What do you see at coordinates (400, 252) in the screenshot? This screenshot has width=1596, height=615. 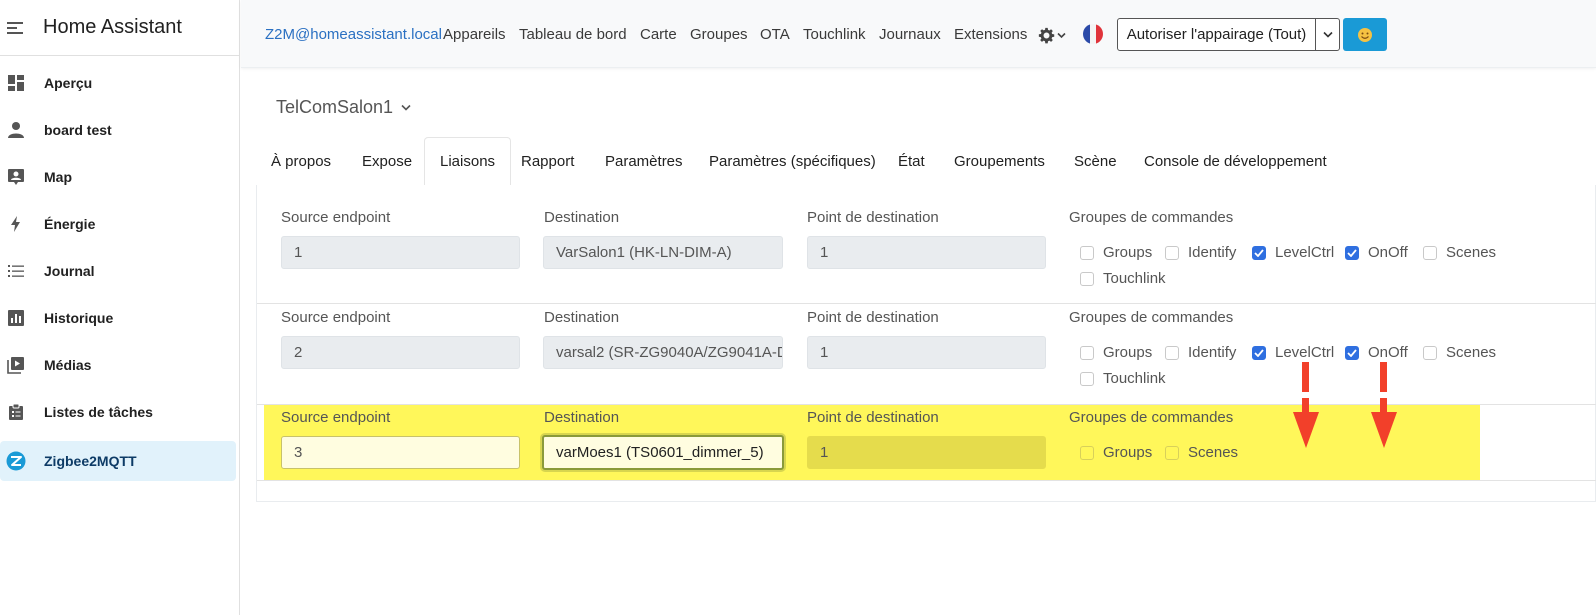 I see `source-endpoint-input: 1` at bounding box center [400, 252].